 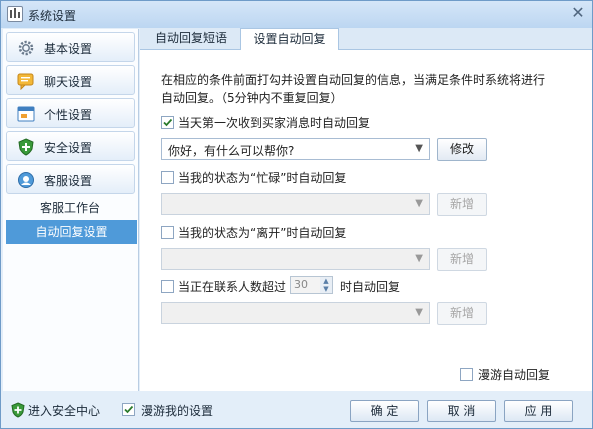 What do you see at coordinates (295, 204) in the screenshot?
I see `rule-busy-select: ▼` at bounding box center [295, 204].